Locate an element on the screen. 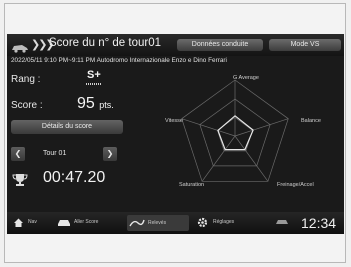  clock: 12:34 is located at coordinates (319, 223).